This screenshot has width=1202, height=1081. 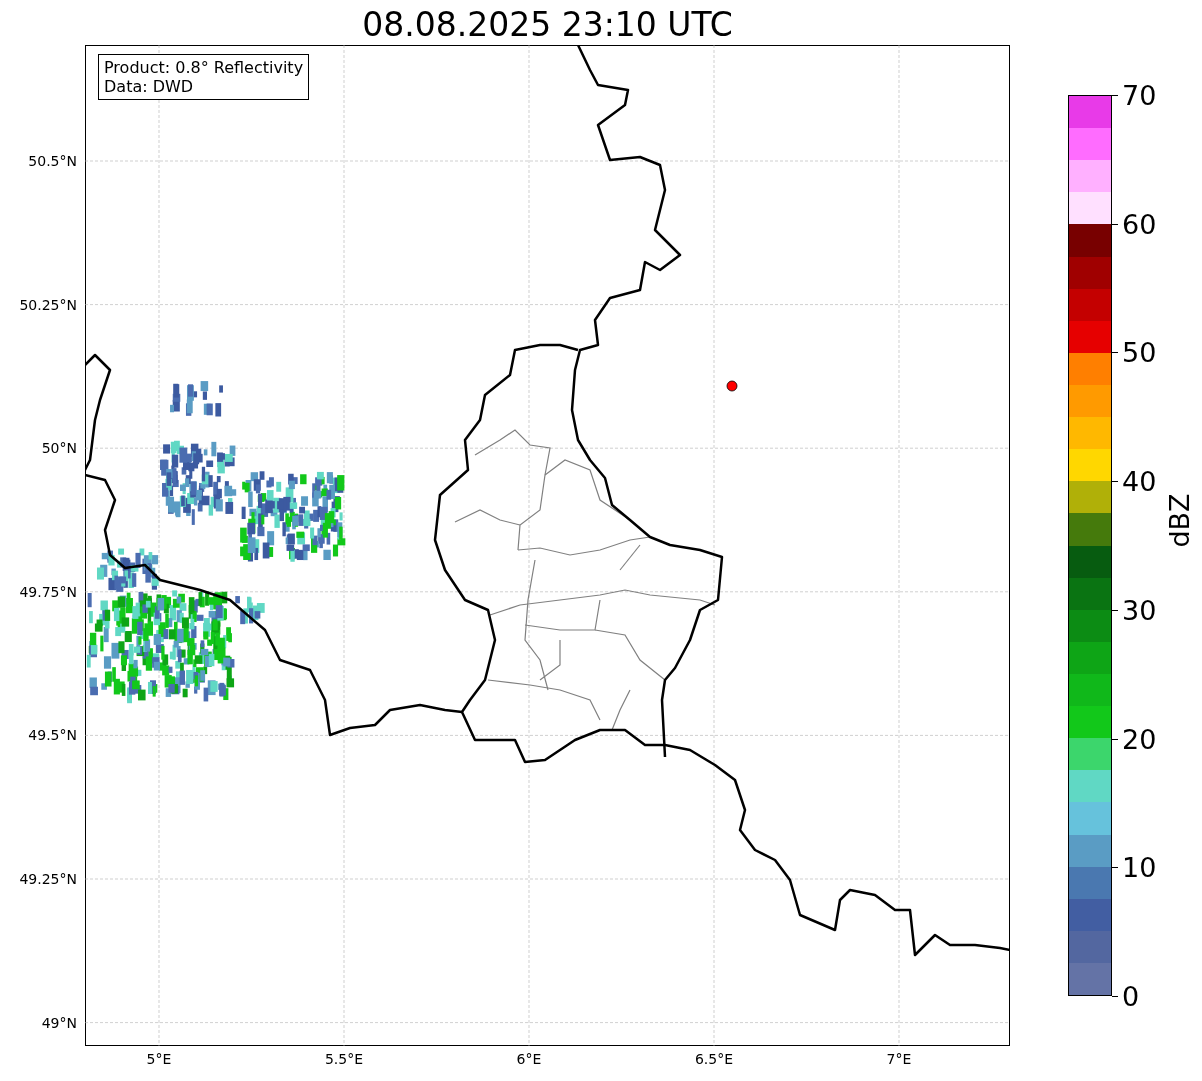 What do you see at coordinates (52, 161) in the screenshot?
I see `latitude-label: 50.5°N` at bounding box center [52, 161].